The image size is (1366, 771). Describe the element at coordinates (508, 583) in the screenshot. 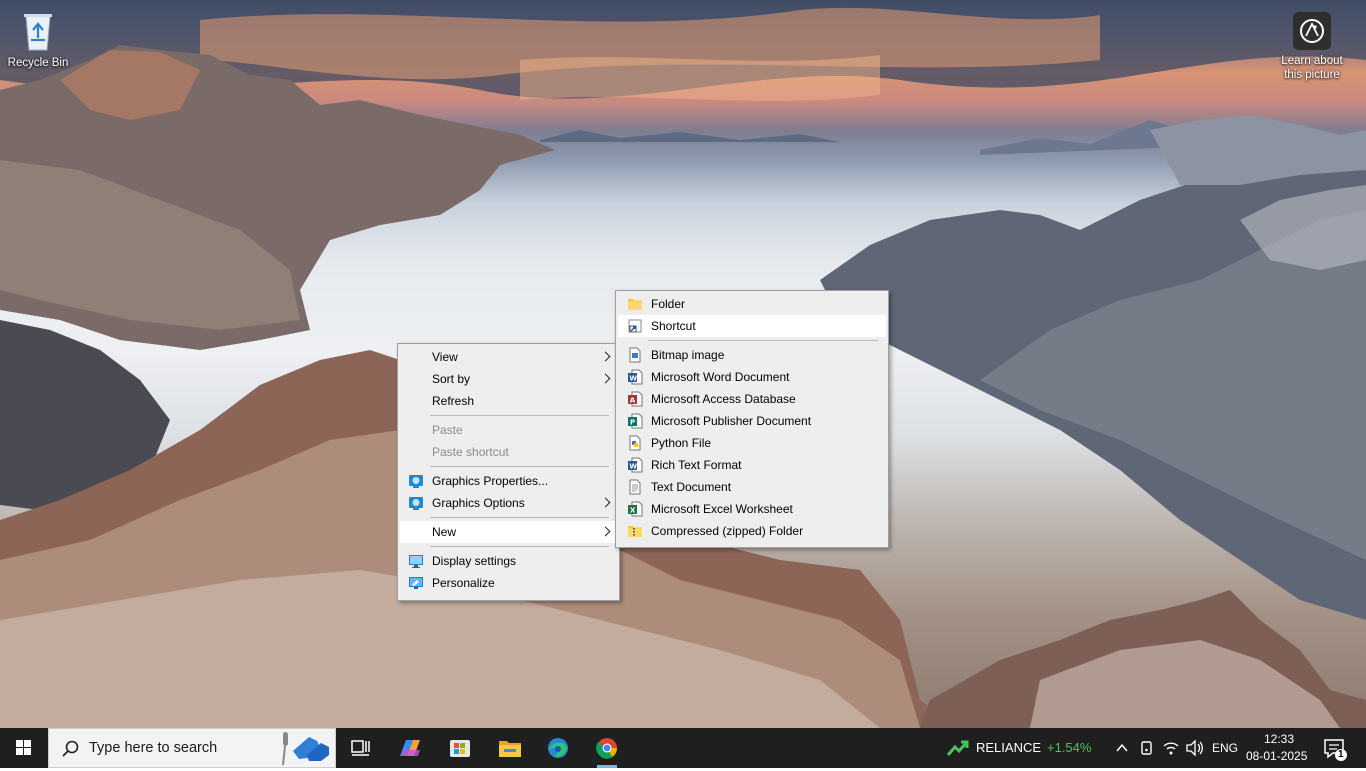

I see `menu-item-personalize: Personalize` at that location.